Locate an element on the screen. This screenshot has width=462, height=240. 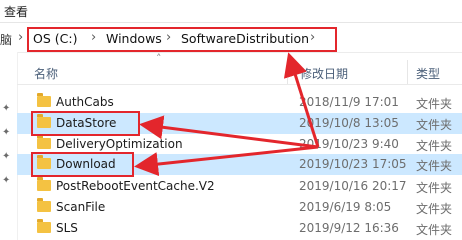
column-header: ˄ 名称 修改日期 类型 is located at coordinates (239, 68).